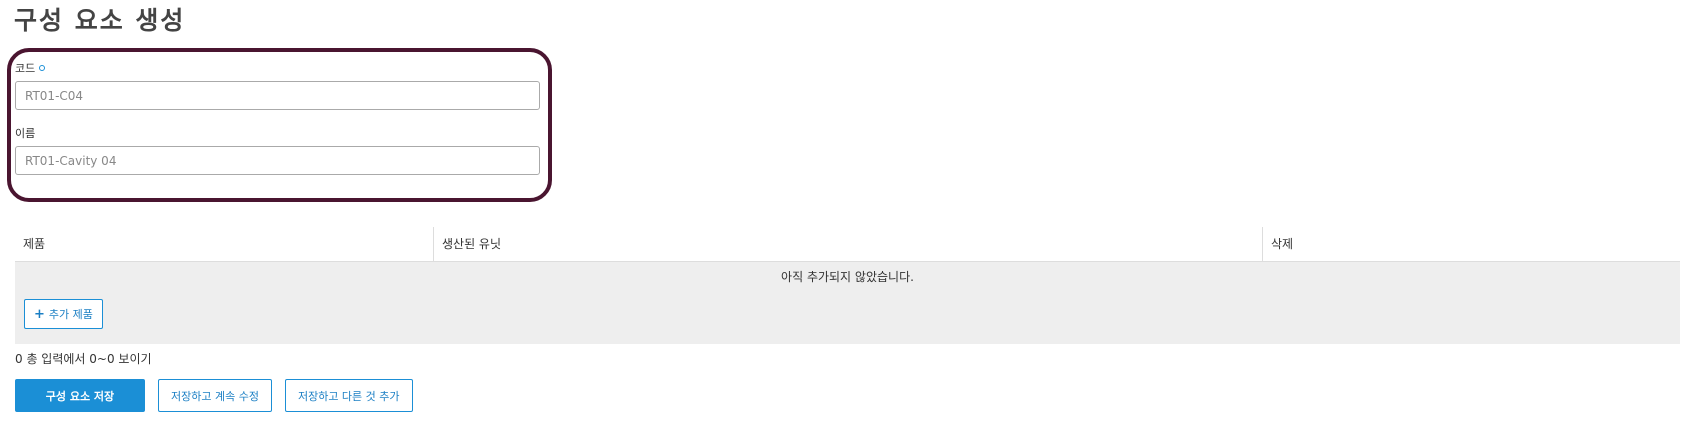  I want to click on code-field-label: 코드, so click(30, 69).